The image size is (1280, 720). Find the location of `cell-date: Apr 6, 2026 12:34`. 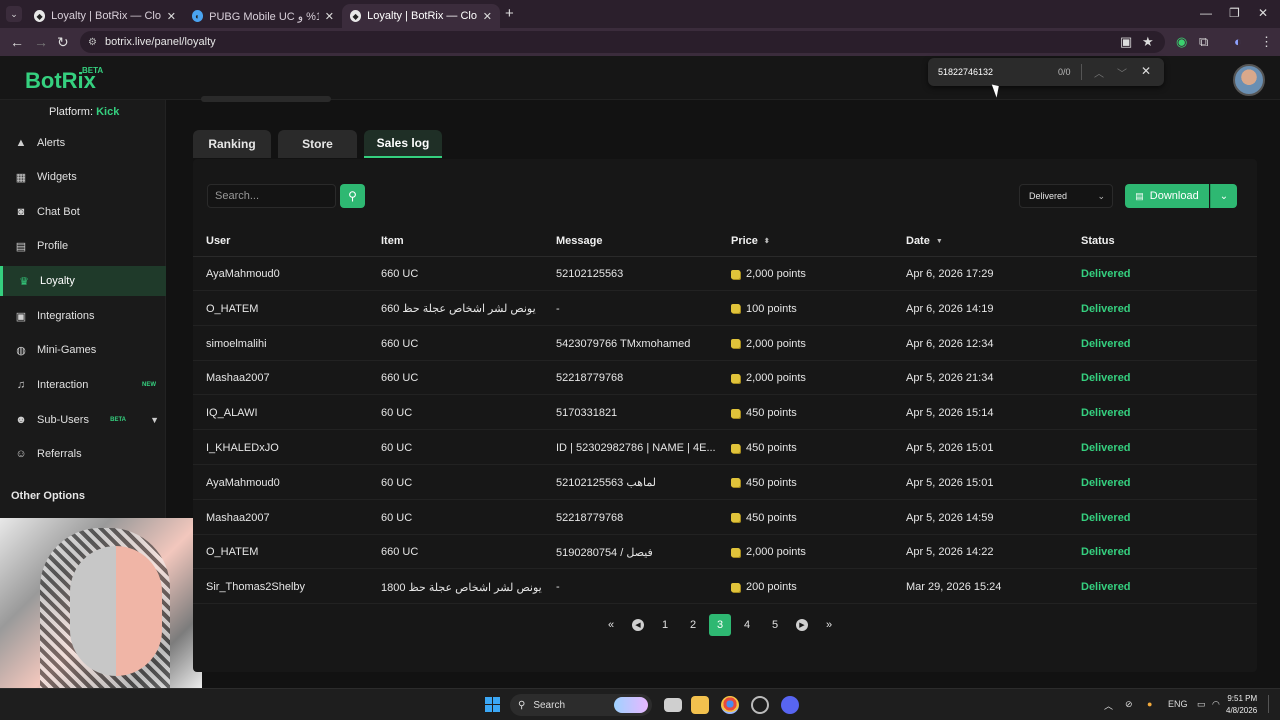

cell-date: Apr 6, 2026 12:34 is located at coordinates (949, 344).